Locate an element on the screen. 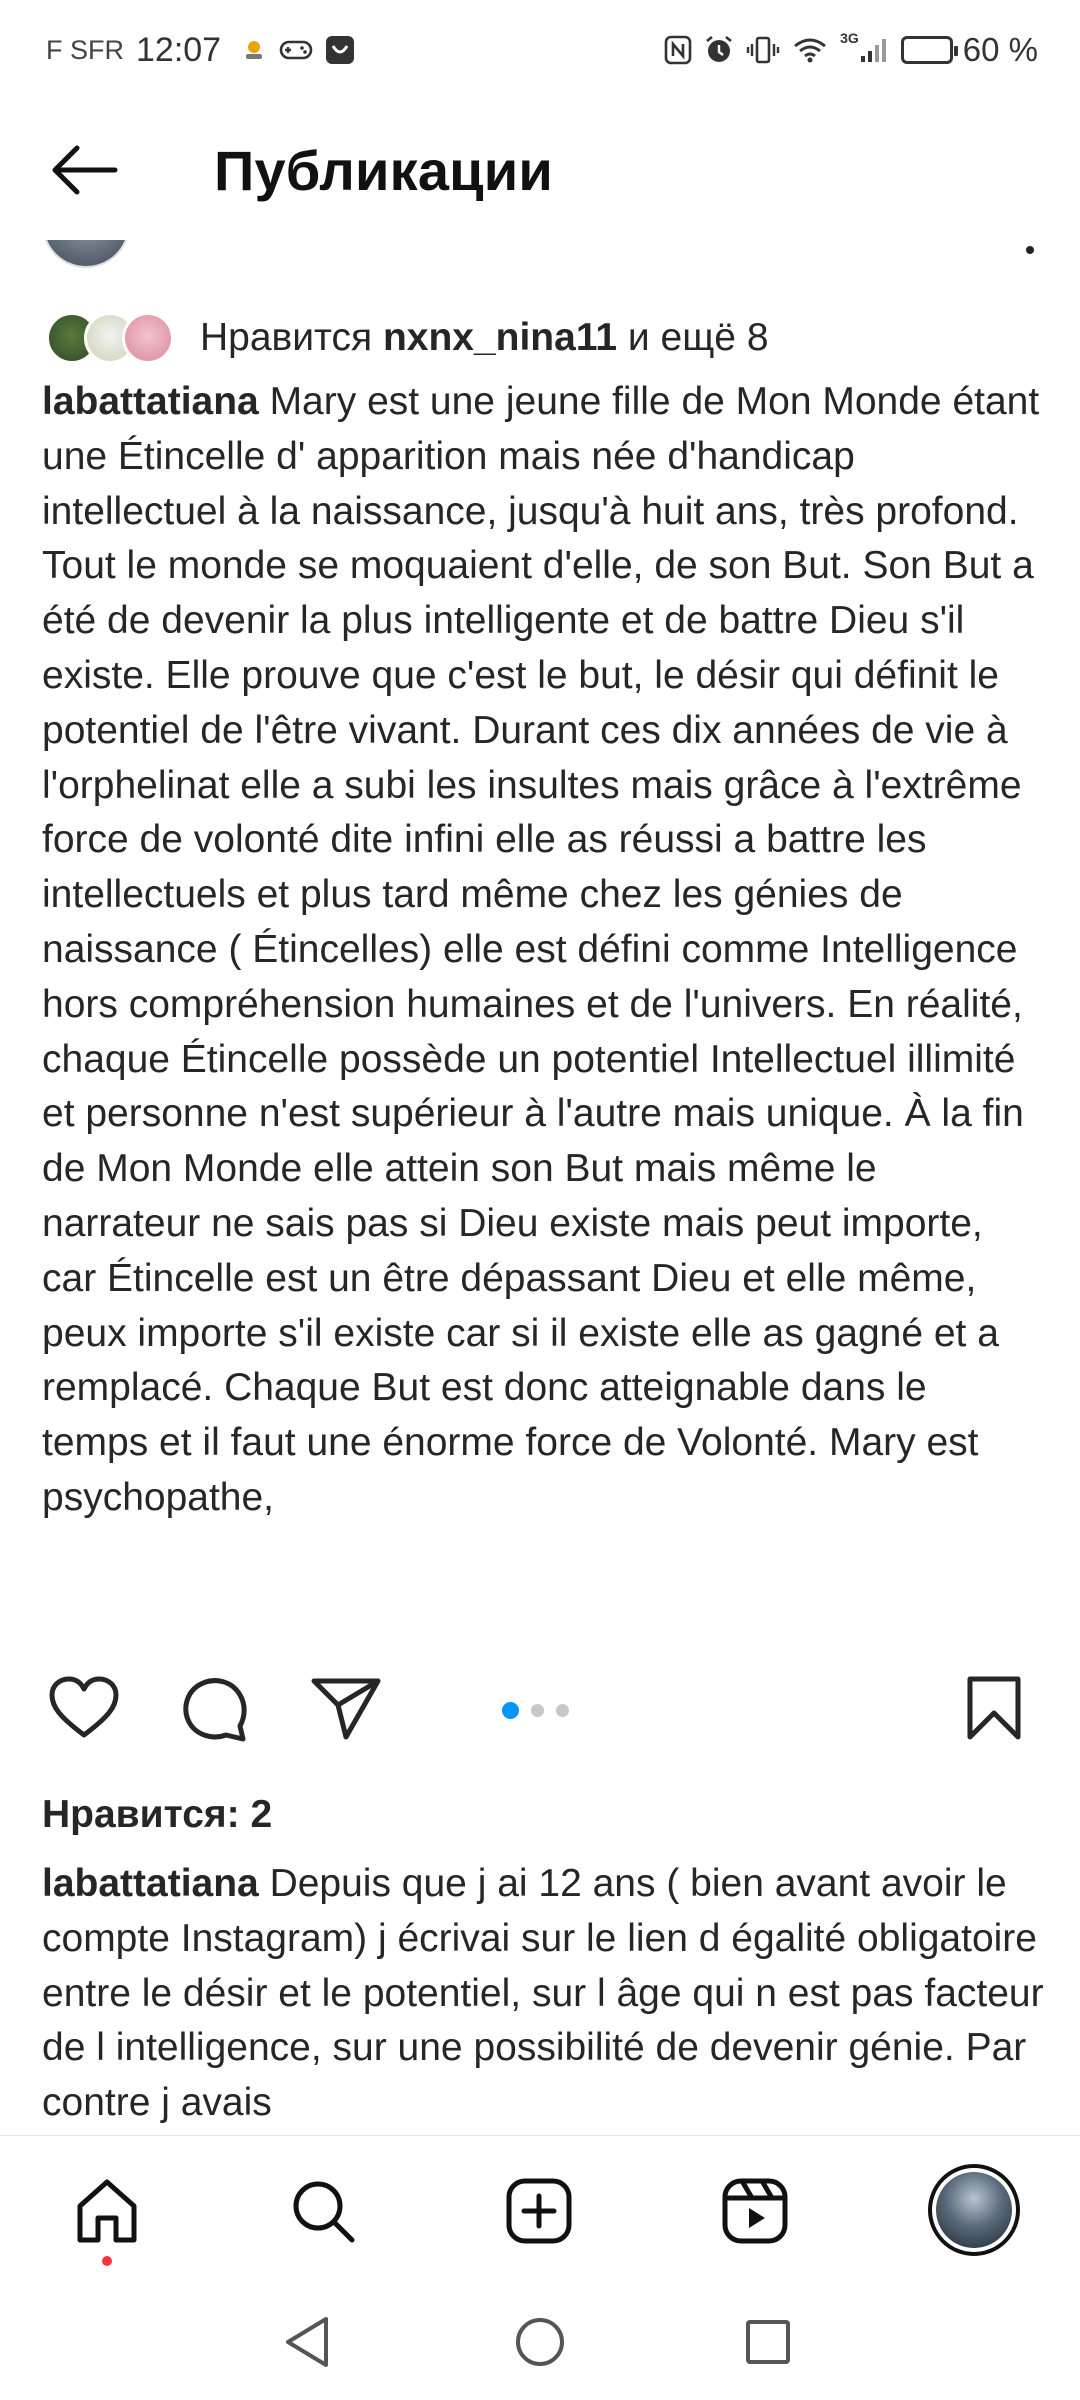 Image resolution: width=1080 pixels, height=2400 pixels. post-action-bar is located at coordinates (540, 1705).